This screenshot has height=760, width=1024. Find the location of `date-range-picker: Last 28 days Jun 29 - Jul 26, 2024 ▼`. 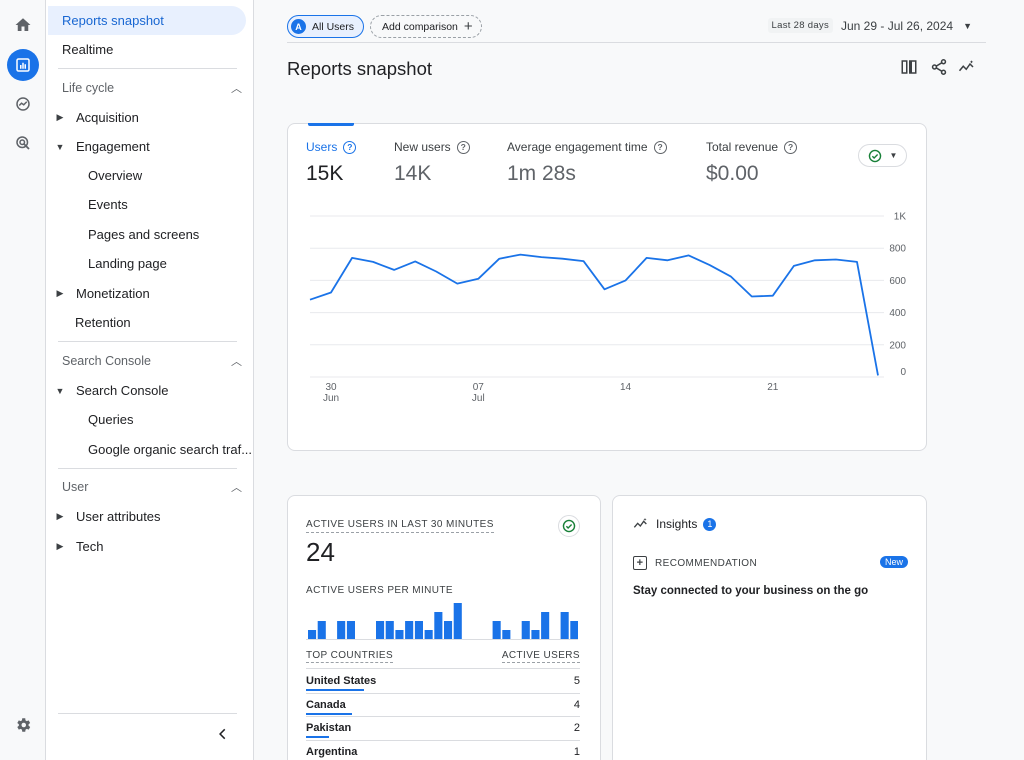

date-range-picker: Last 28 days Jun 29 - Jul 26, 2024 ▼ is located at coordinates (869, 25).